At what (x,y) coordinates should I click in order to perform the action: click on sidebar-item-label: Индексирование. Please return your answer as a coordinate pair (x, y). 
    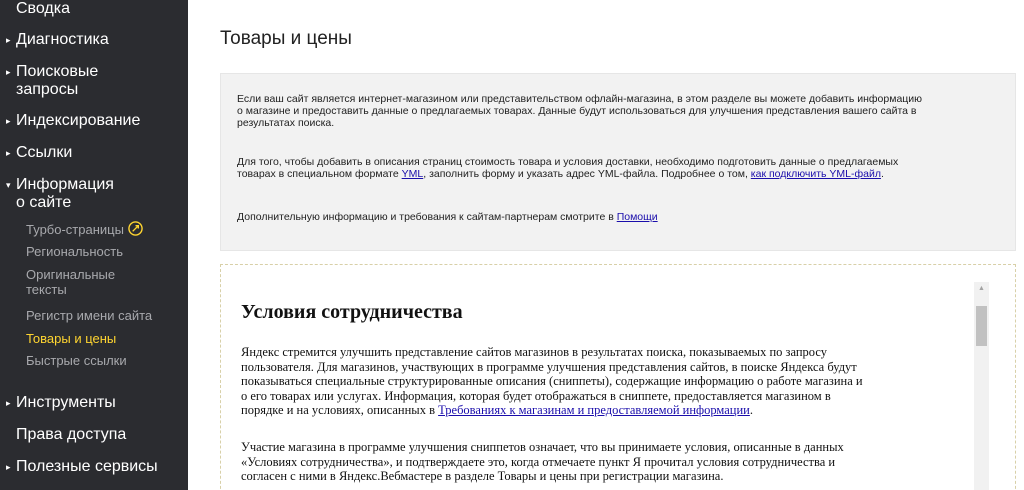
    Looking at the image, I should click on (78, 120).